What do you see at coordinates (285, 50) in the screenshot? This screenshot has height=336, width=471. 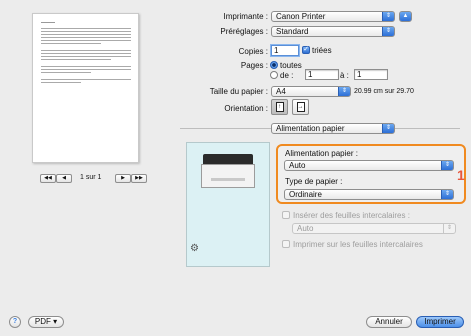 I see `copies-input: 1` at bounding box center [285, 50].